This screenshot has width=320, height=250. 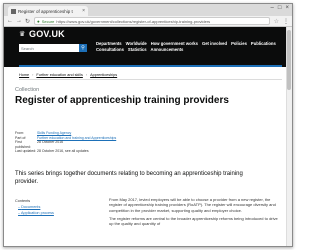 What do you see at coordinates (49, 48) in the screenshot?
I see `search-input: Search` at bounding box center [49, 48].